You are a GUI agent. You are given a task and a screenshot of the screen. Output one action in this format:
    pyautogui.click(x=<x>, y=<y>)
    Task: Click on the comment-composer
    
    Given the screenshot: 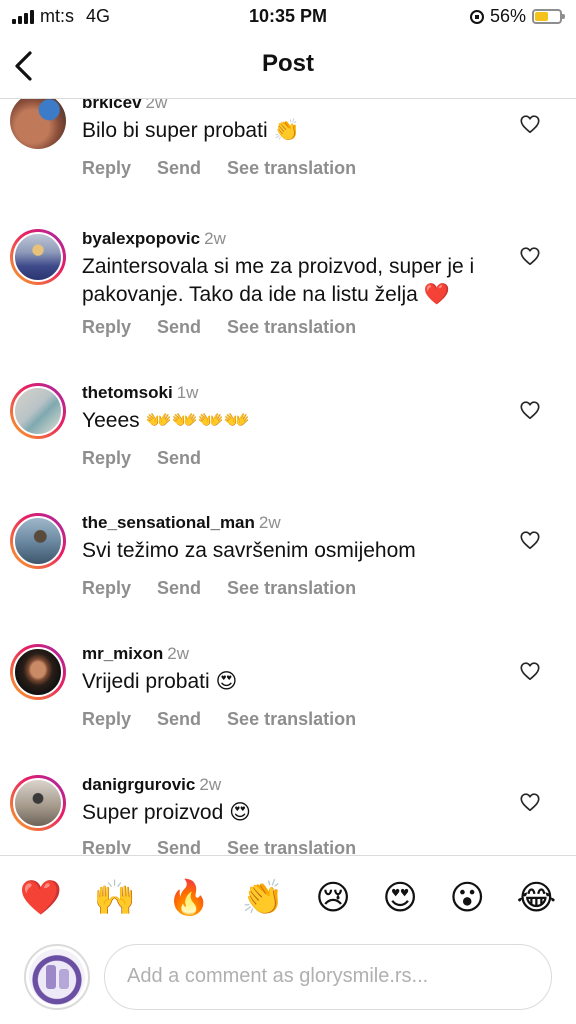 What is the action you would take?
    pyautogui.click(x=288, y=980)
    